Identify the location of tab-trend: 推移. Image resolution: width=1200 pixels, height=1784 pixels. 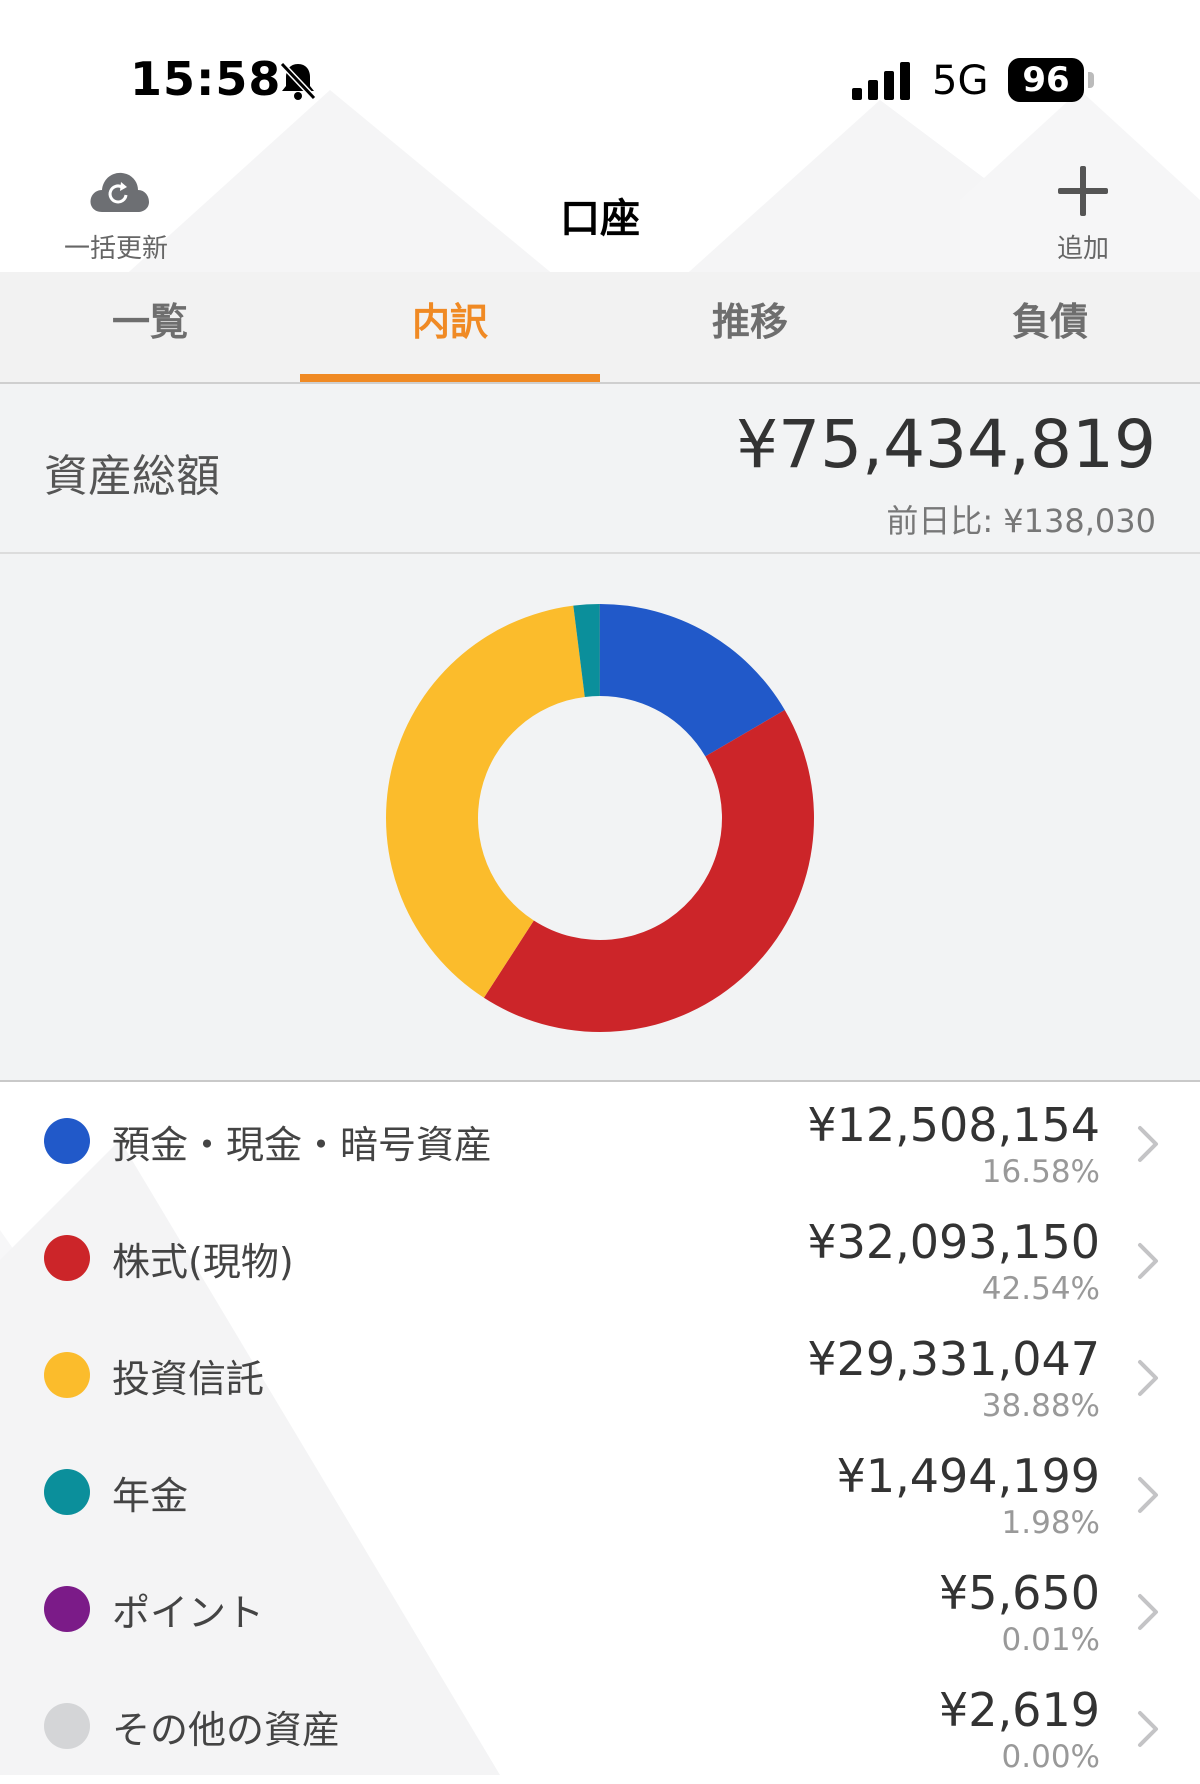
(750, 327).